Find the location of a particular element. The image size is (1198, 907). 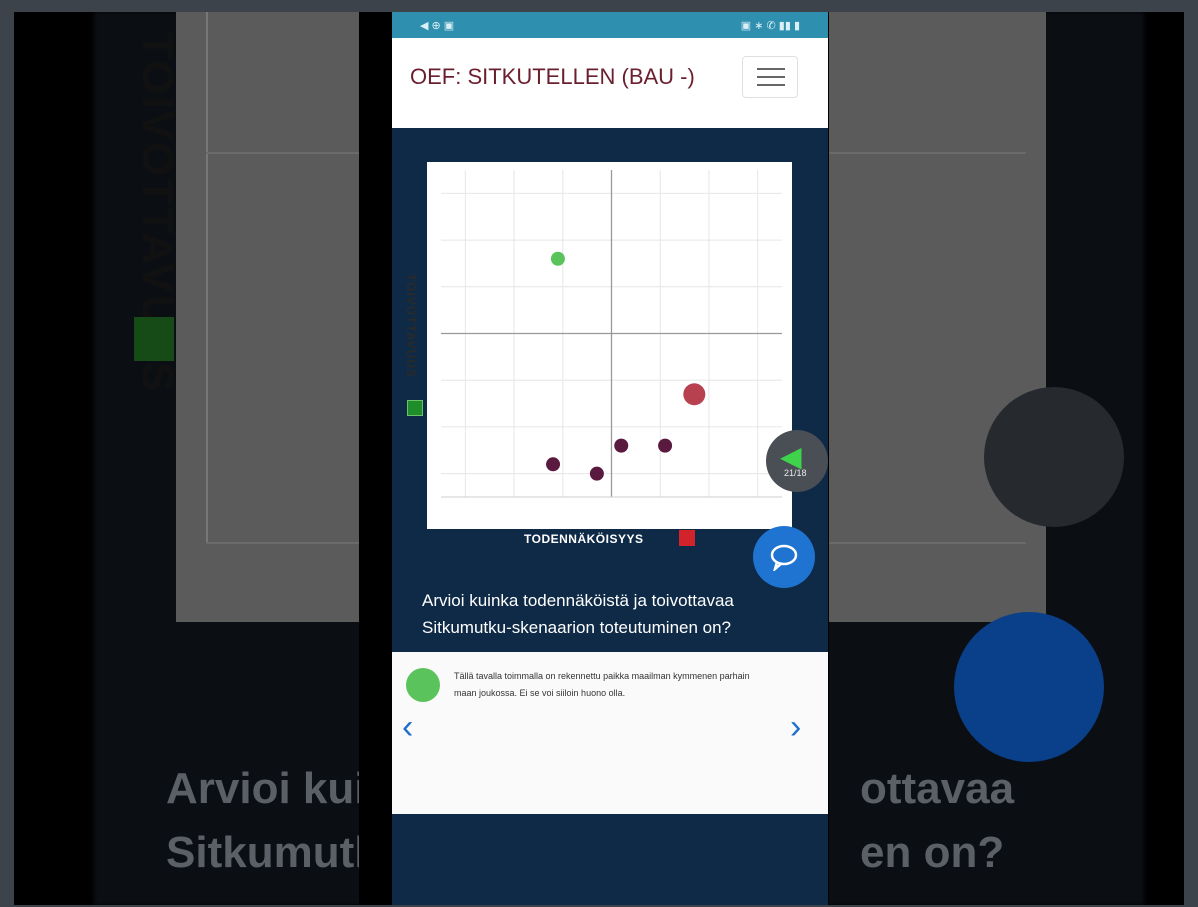

page-title: OEF: SITKUTELLEN (BAU -) is located at coordinates (552, 76).